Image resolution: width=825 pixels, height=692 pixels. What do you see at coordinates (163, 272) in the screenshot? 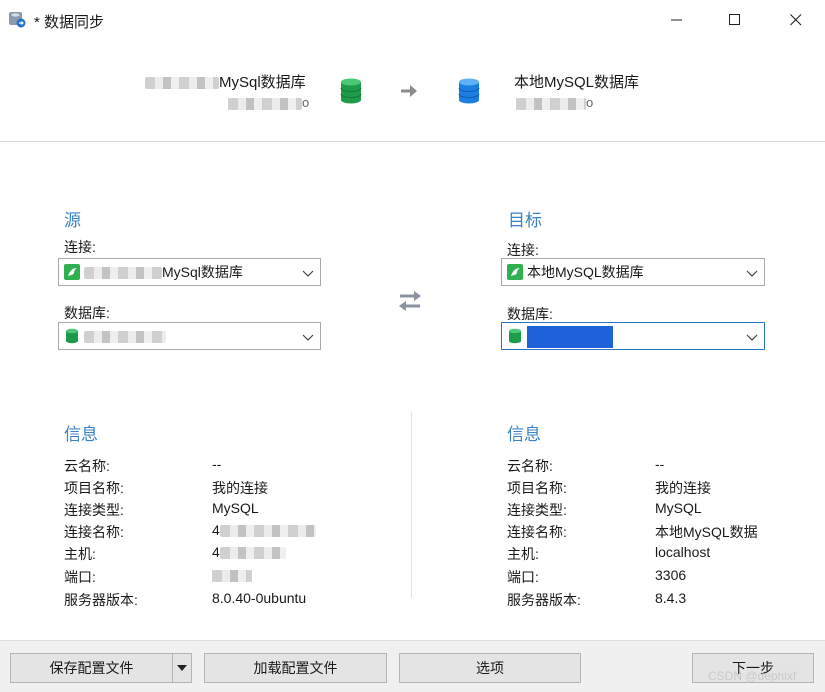
I see `source-connection-value: MySql数据库` at bounding box center [163, 272].